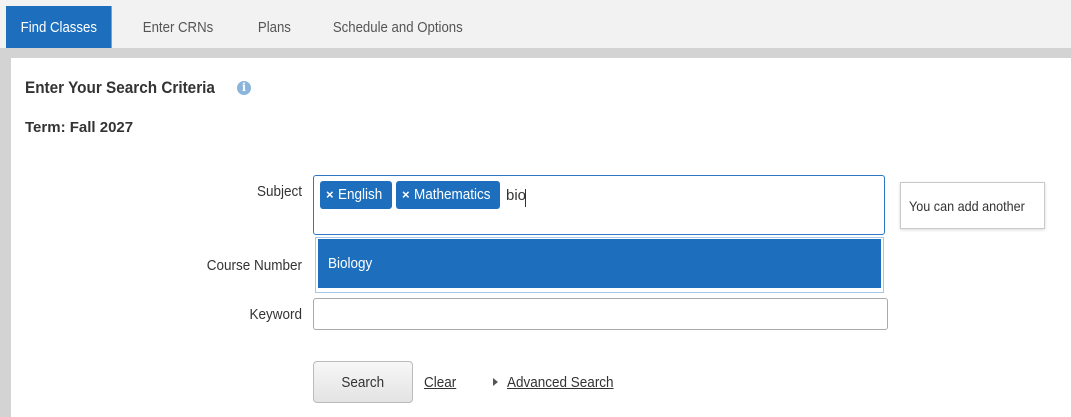 Image resolution: width=1071 pixels, height=417 pixels. Describe the element at coordinates (541, 53) in the screenshot. I see `panel-border-top` at that location.